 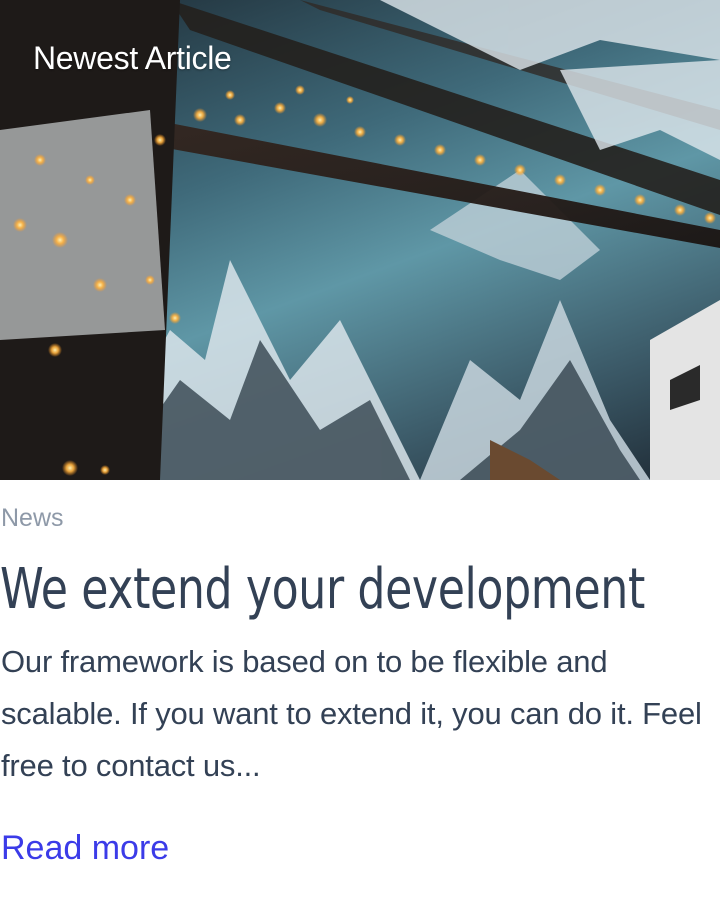 What do you see at coordinates (85, 848) in the screenshot?
I see `read-more-link: Read more` at bounding box center [85, 848].